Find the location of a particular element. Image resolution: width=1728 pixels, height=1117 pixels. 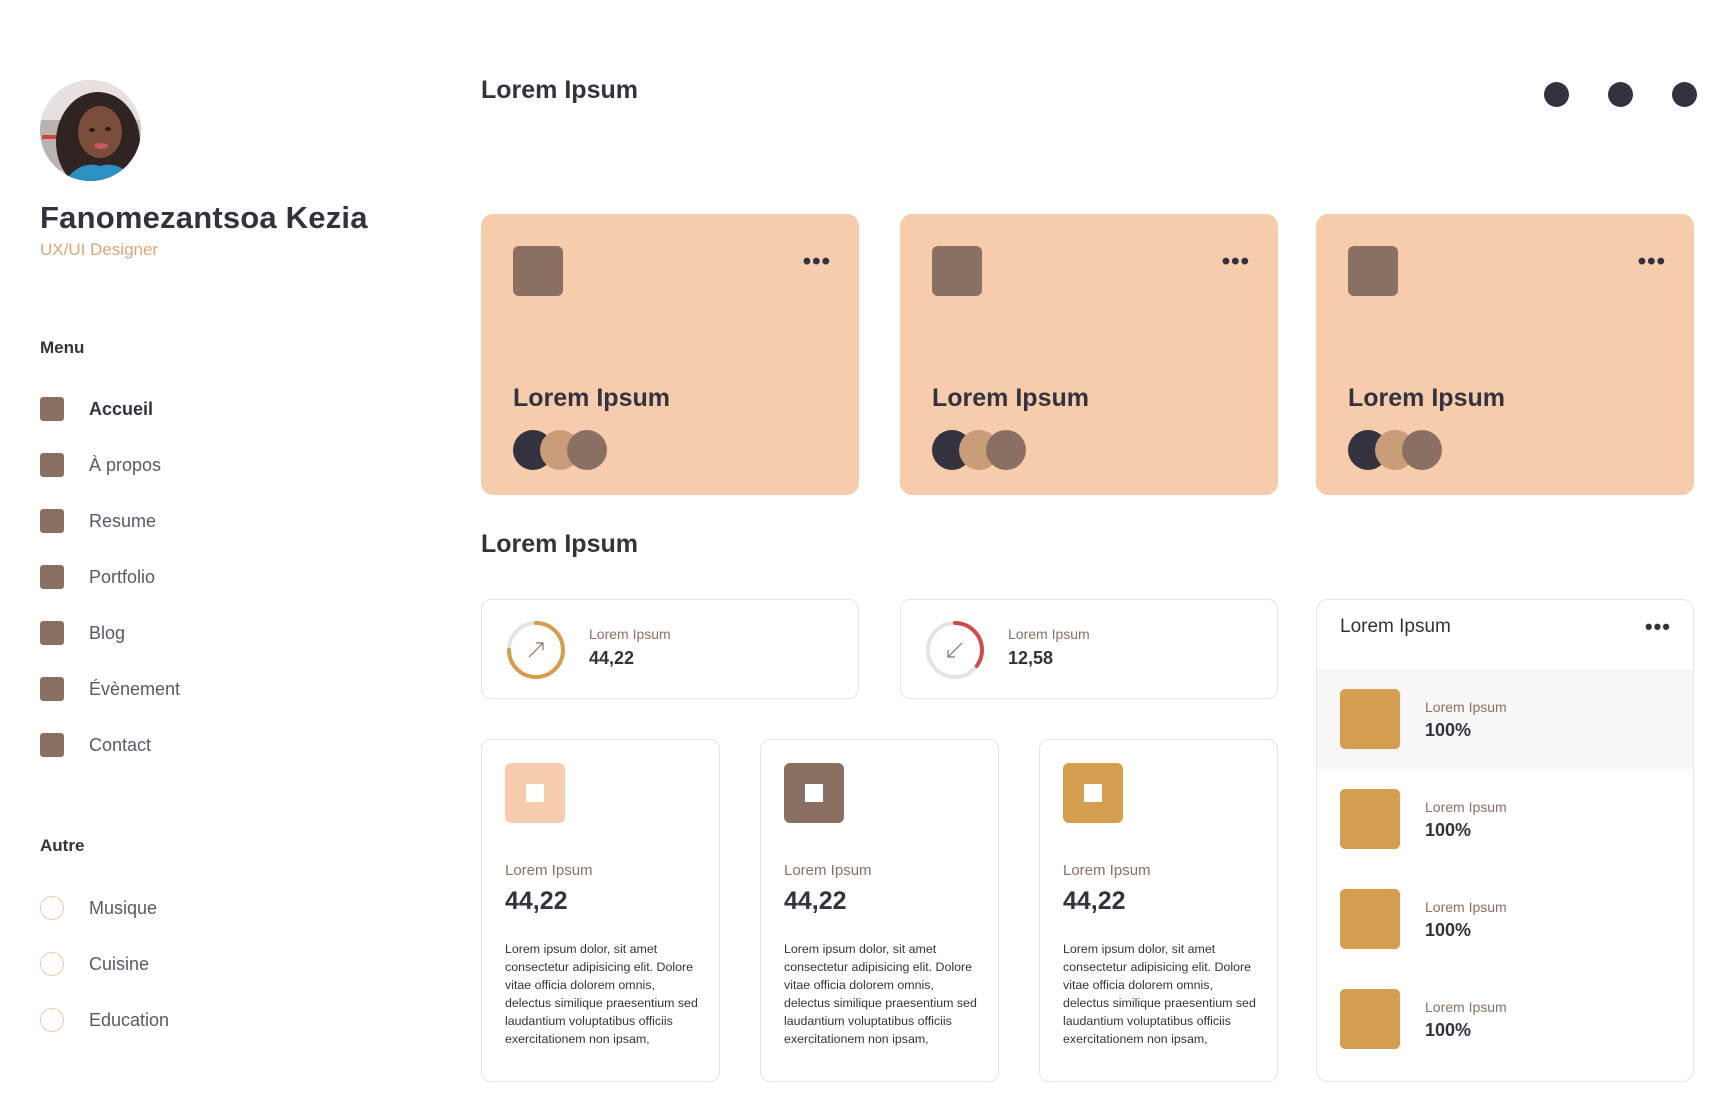

other-list: Musique Cuisine Education is located at coordinates (104, 964).